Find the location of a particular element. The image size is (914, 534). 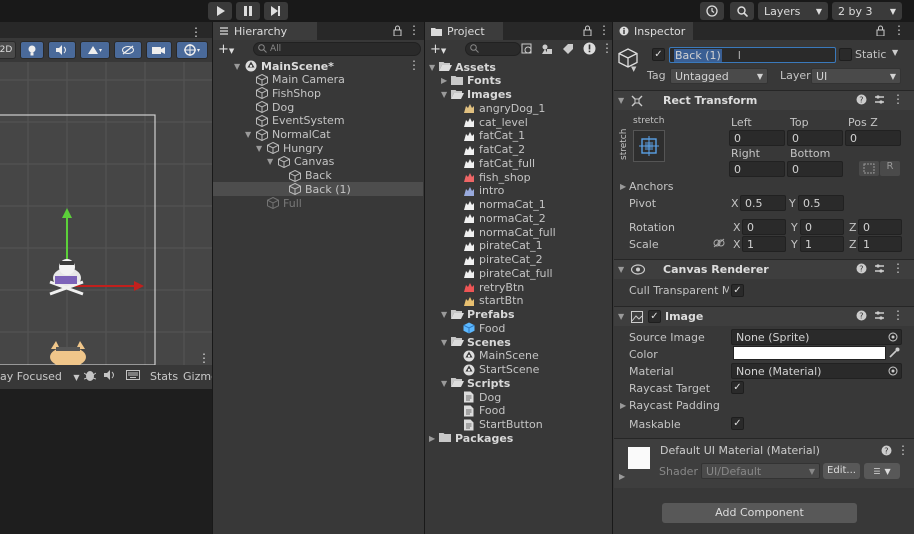

project-item: pirateCat_1 is located at coordinates (518, 246).